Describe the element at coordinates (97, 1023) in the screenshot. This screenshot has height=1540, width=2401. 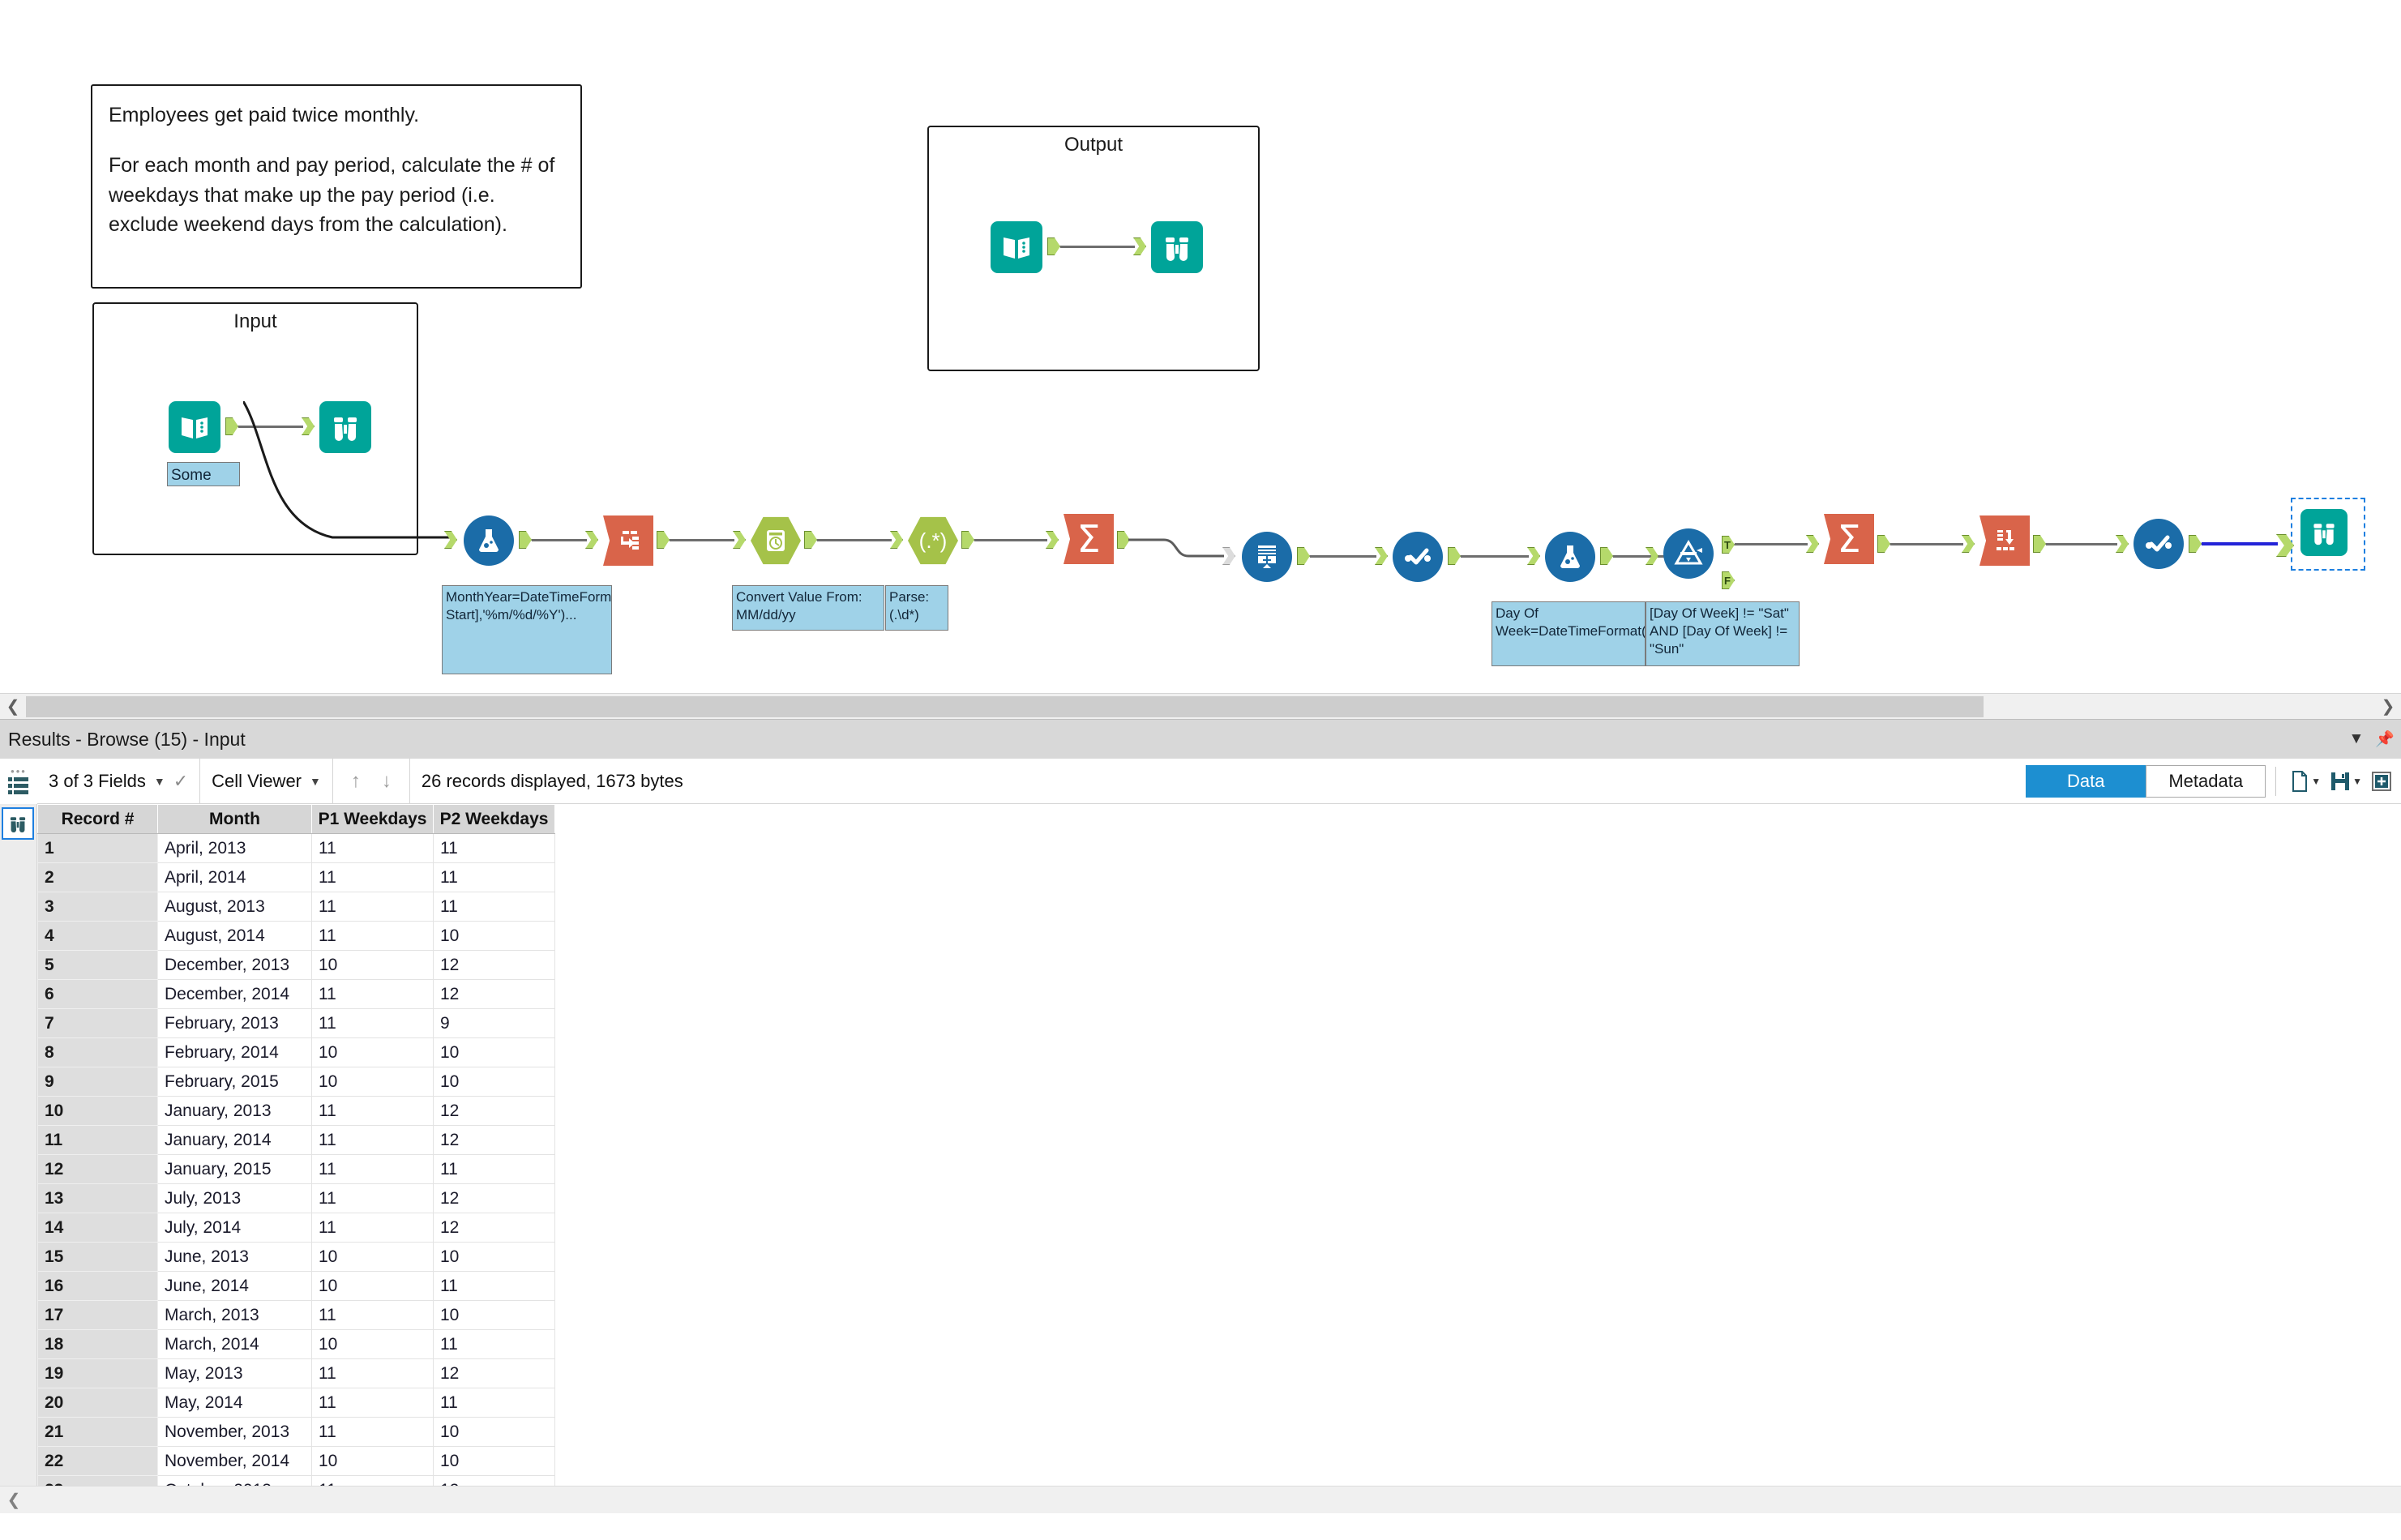
I see `cell-record-number: 7` at that location.